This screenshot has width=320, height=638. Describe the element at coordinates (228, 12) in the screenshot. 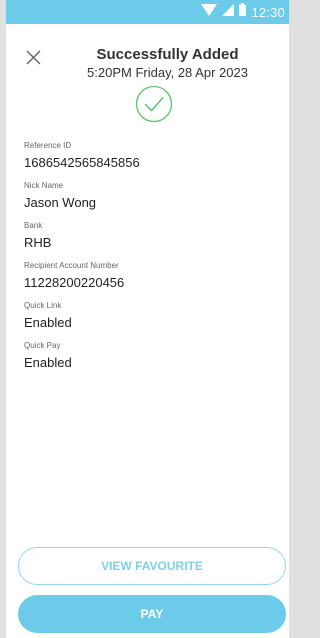

I see `signal-icon` at that location.